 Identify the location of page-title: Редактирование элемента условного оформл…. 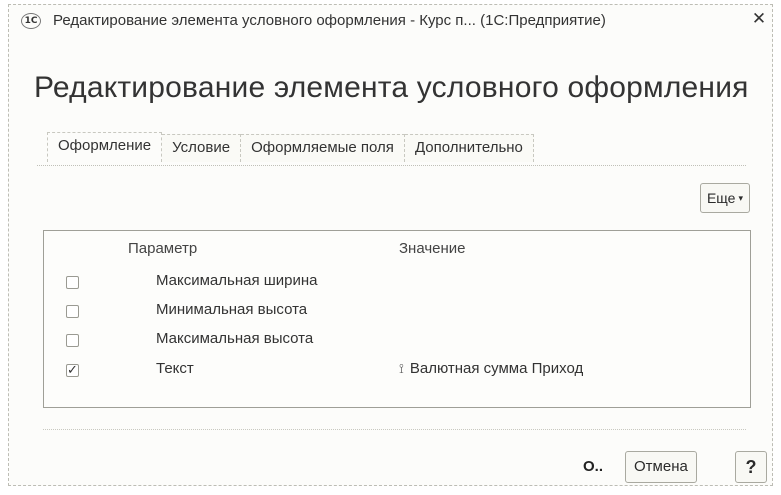
(391, 87).